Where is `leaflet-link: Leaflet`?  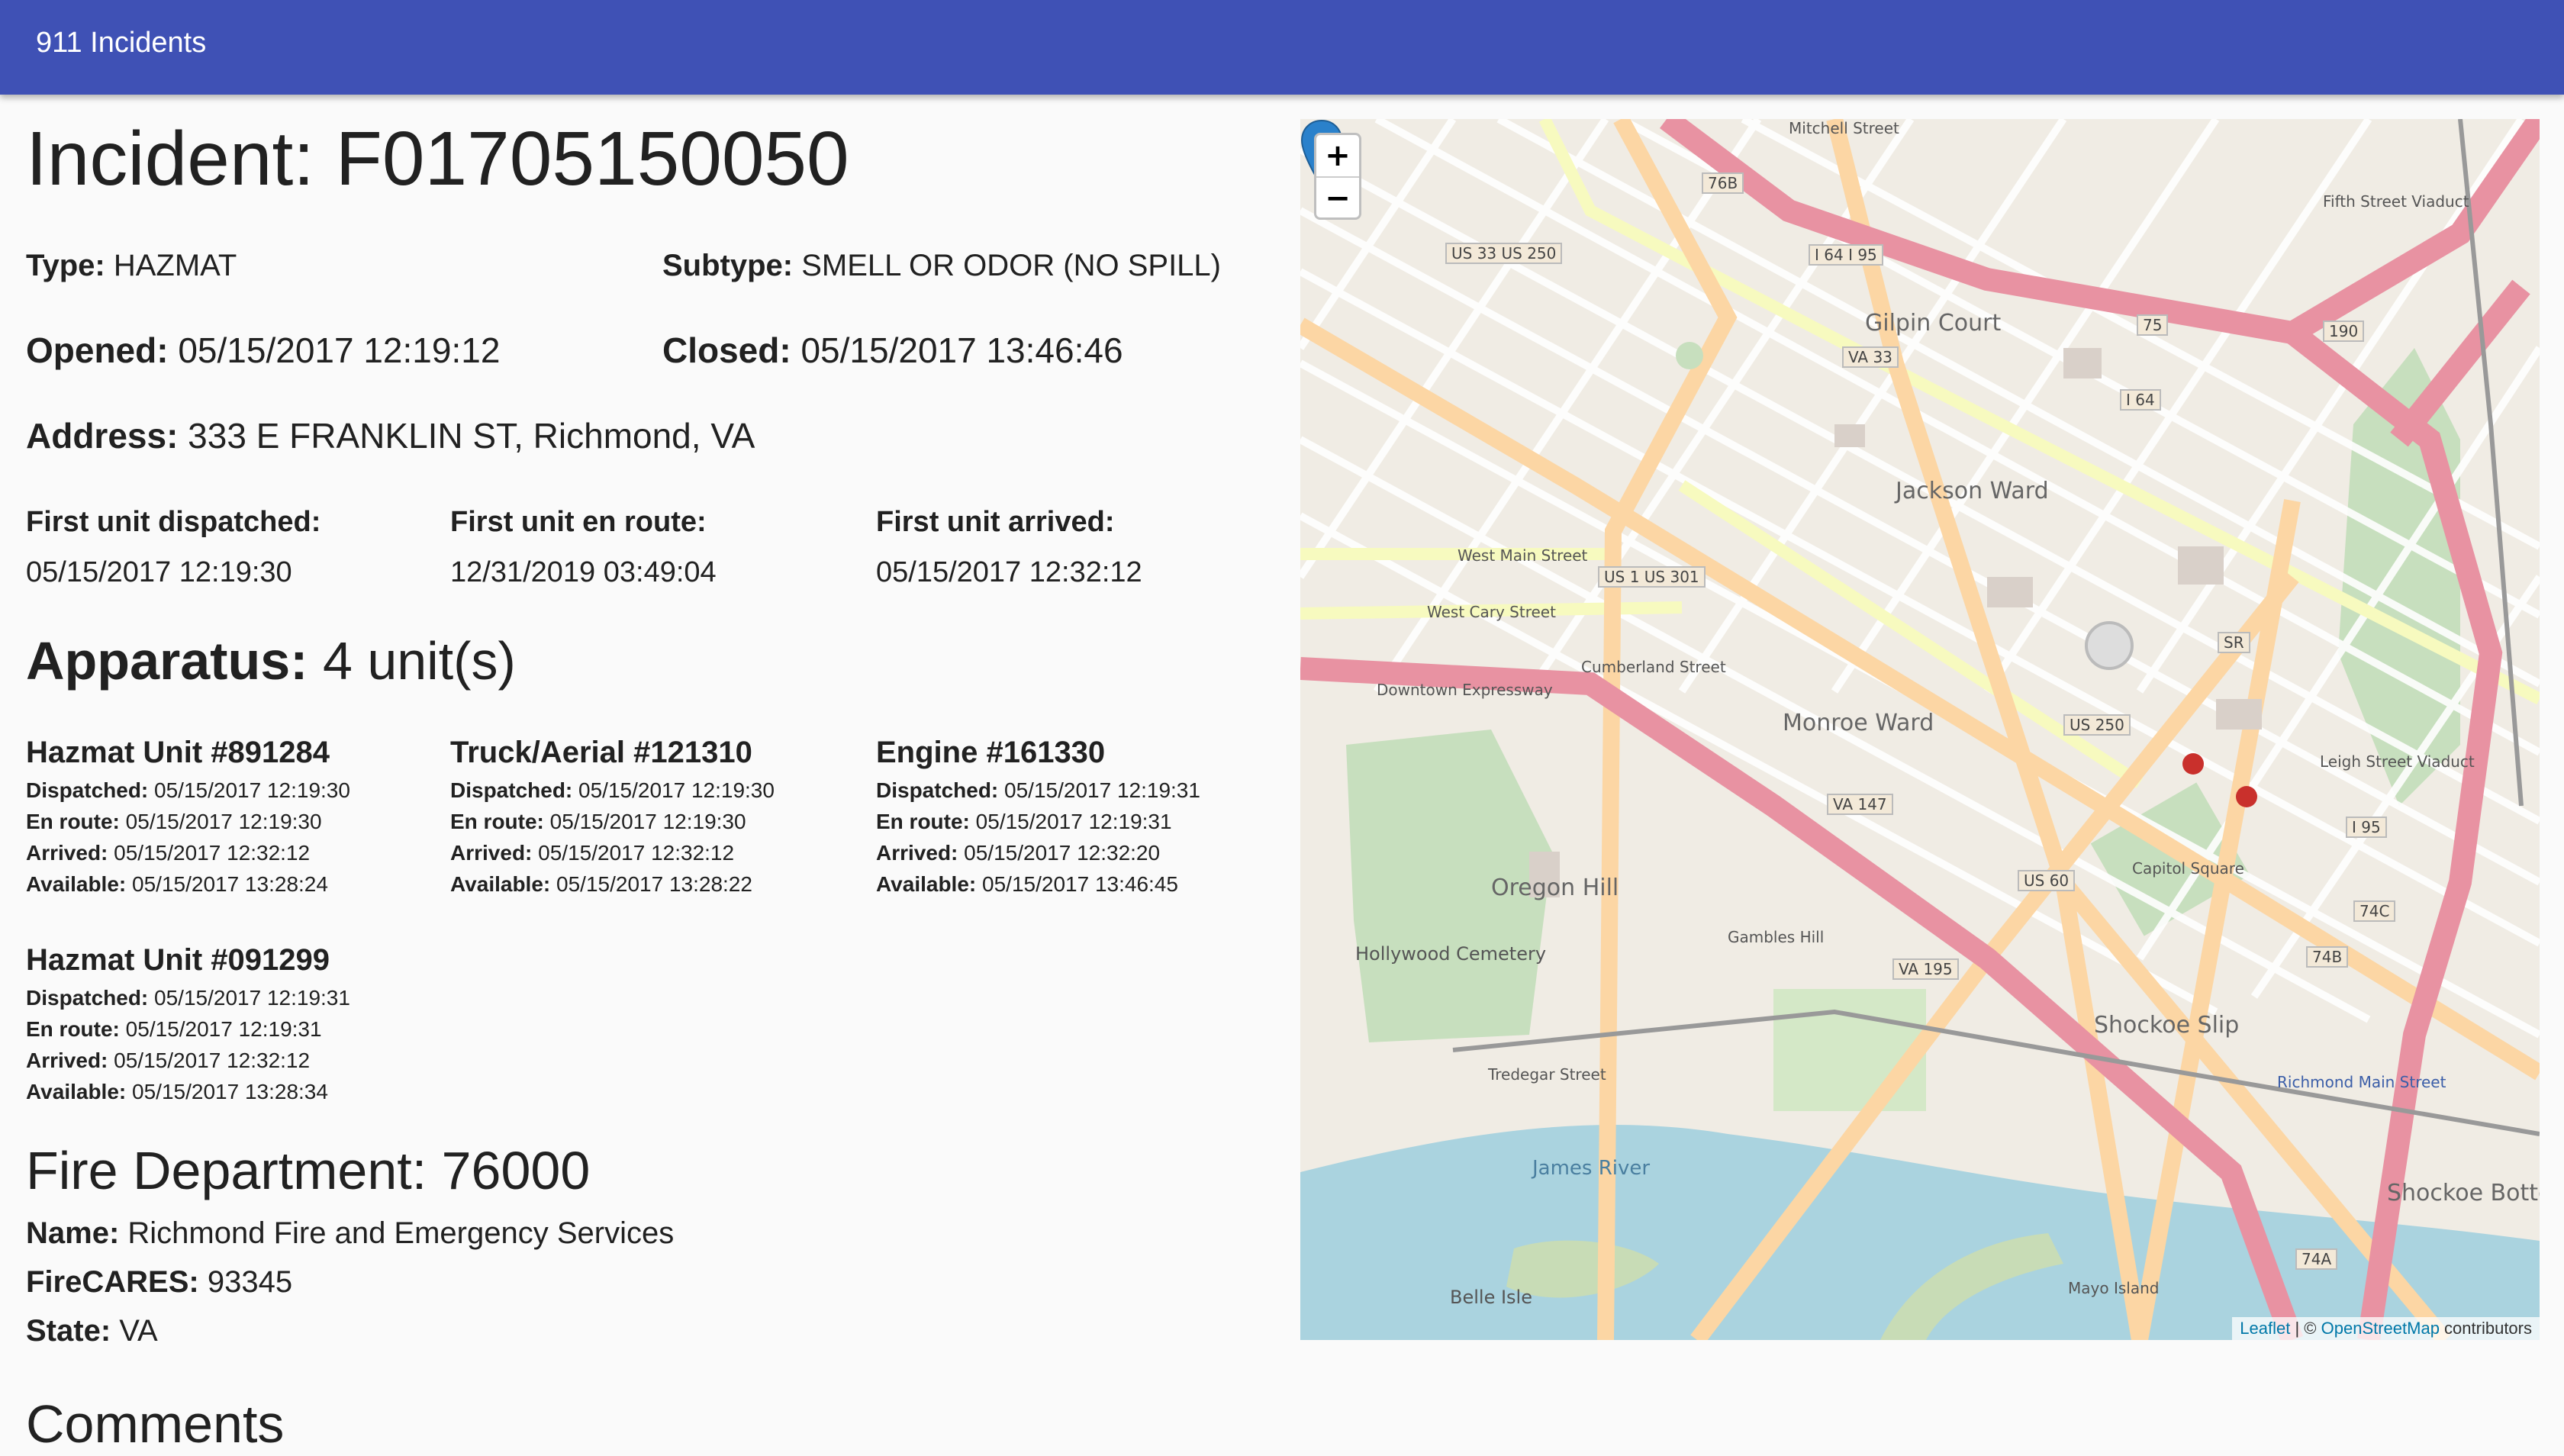 leaflet-link: Leaflet is located at coordinates (2265, 1328).